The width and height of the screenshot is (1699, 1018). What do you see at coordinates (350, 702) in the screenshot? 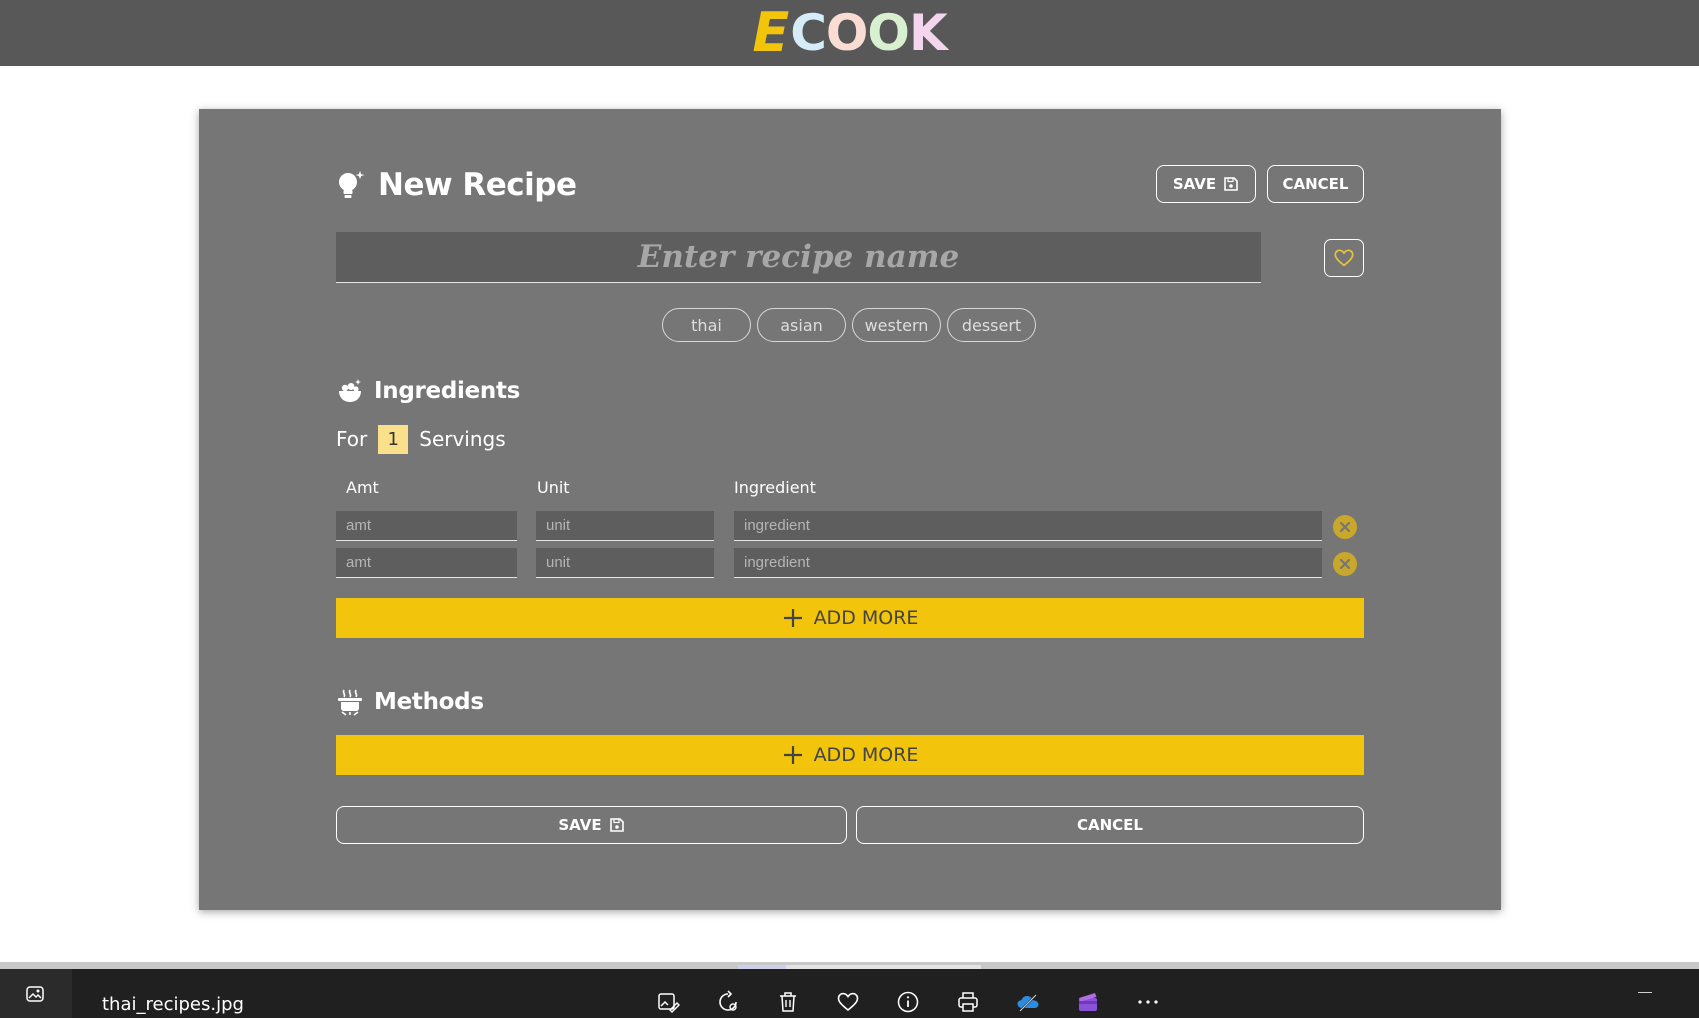
I see `cooking-pot-icon` at bounding box center [350, 702].